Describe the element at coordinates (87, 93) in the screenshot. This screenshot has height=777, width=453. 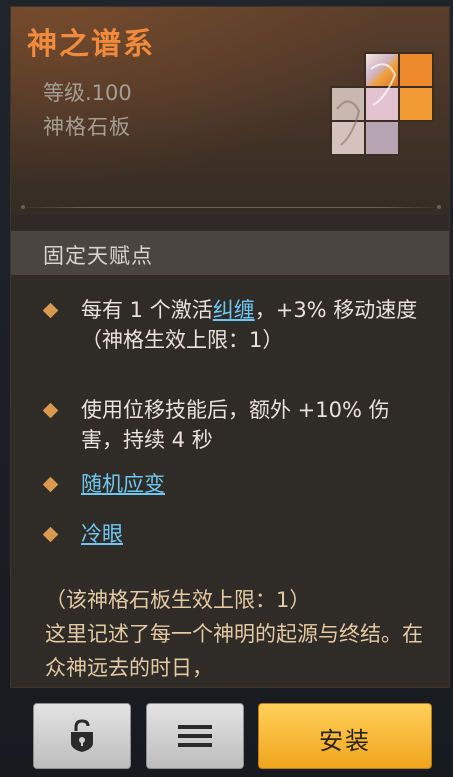
I see `item-level: 等级.100` at that location.